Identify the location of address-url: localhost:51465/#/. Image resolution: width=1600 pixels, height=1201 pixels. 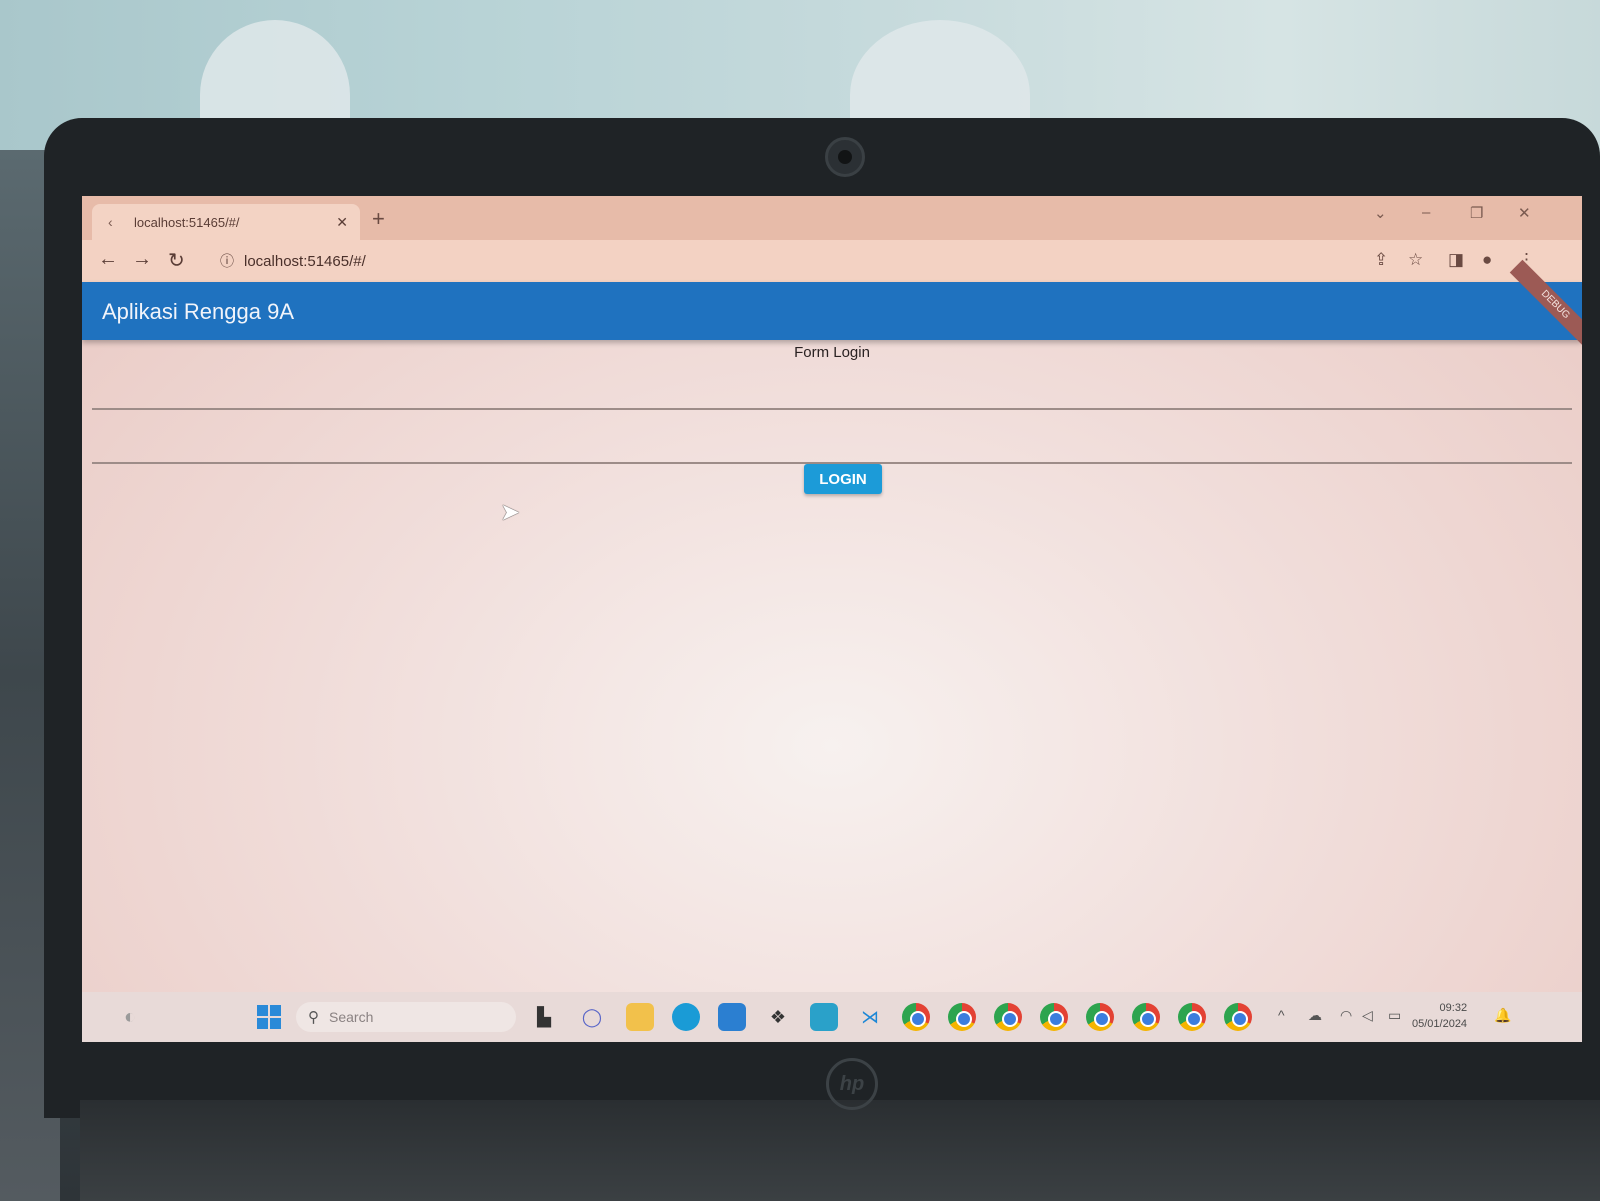
(305, 261).